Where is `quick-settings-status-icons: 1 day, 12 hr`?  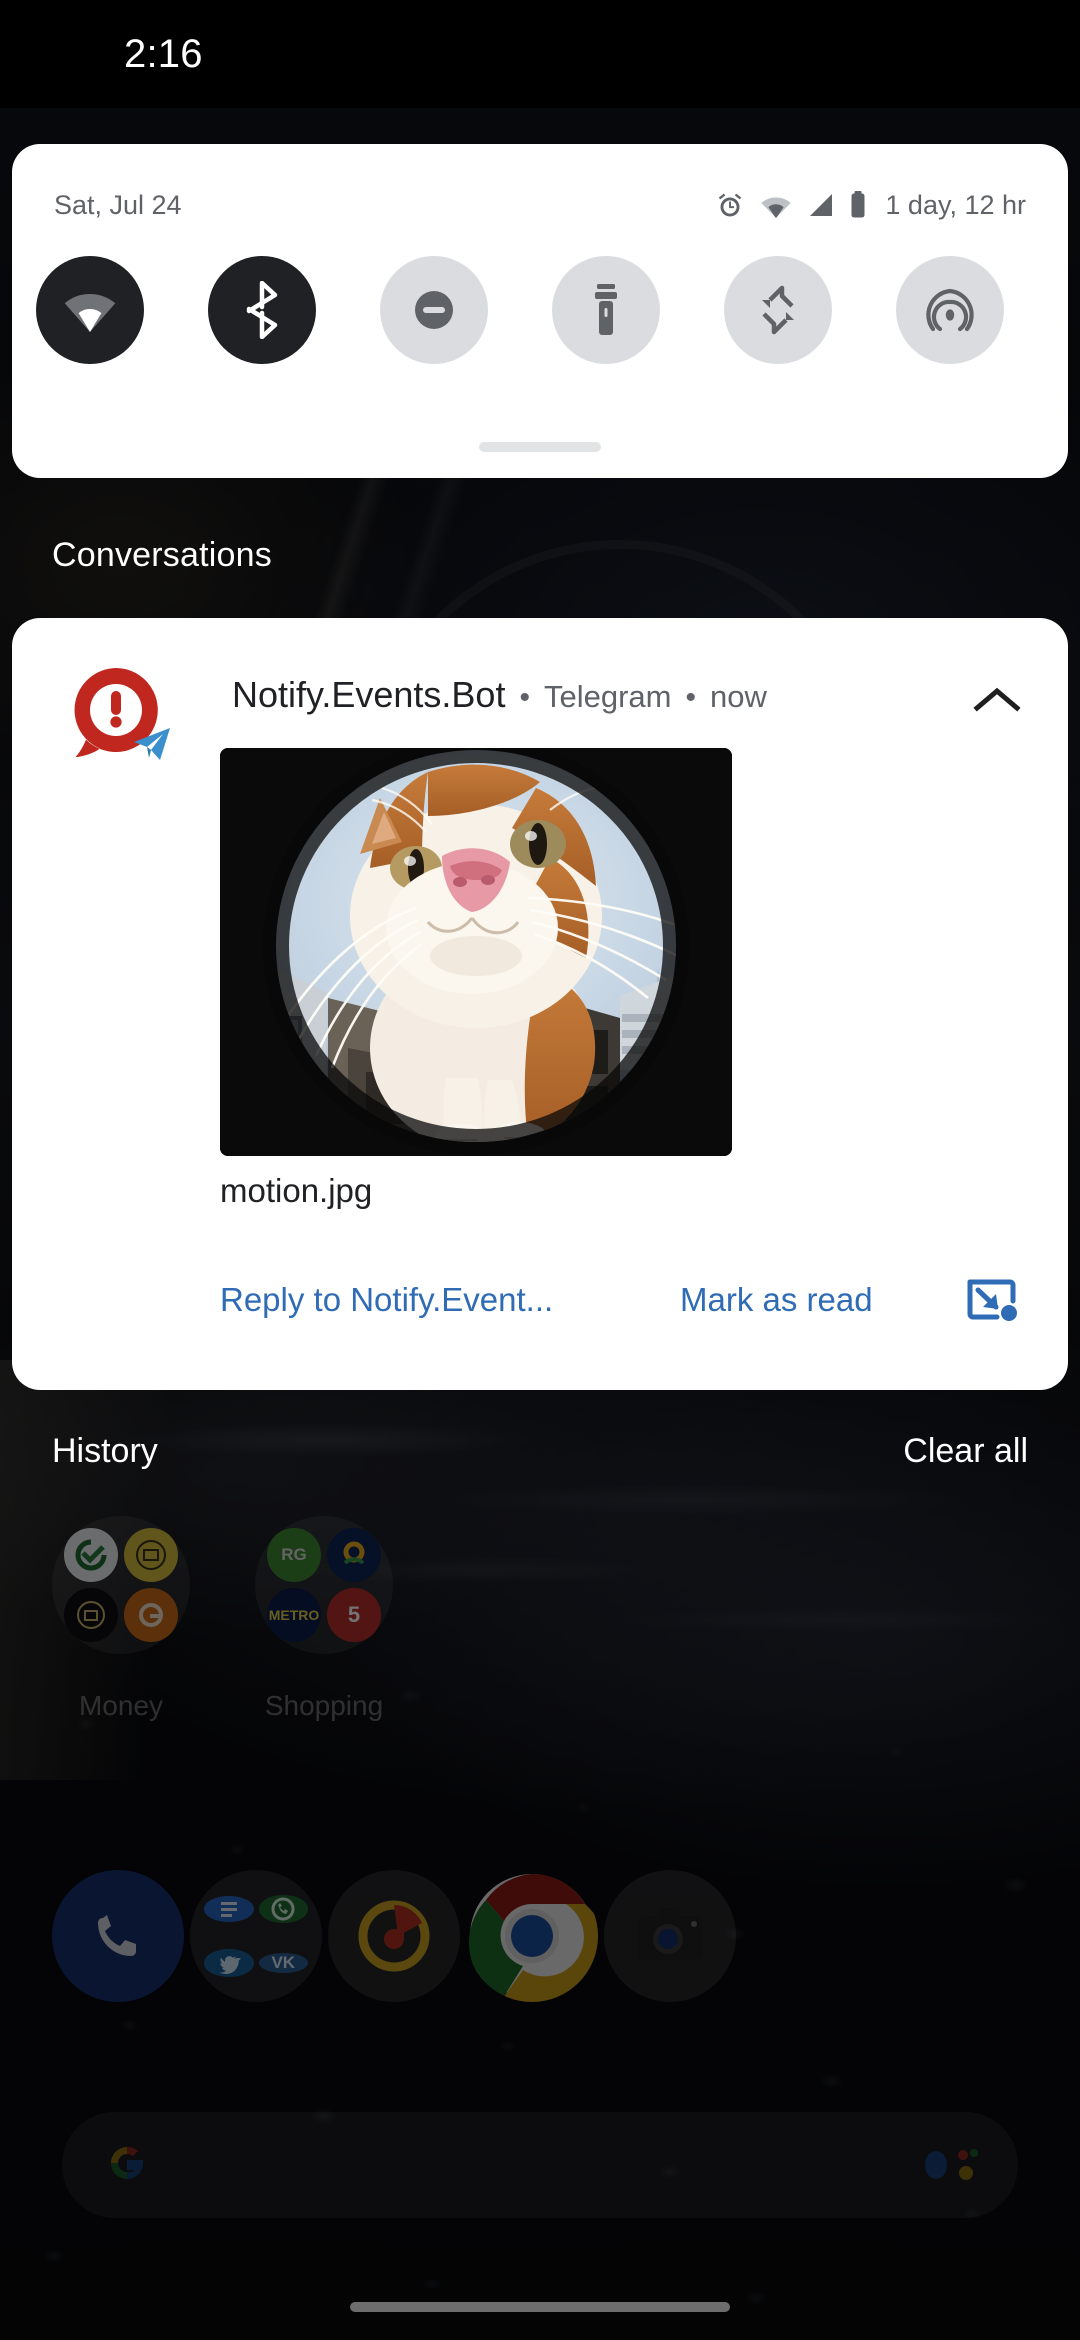 quick-settings-status-icons: 1 day, 12 hr is located at coordinates (870, 205).